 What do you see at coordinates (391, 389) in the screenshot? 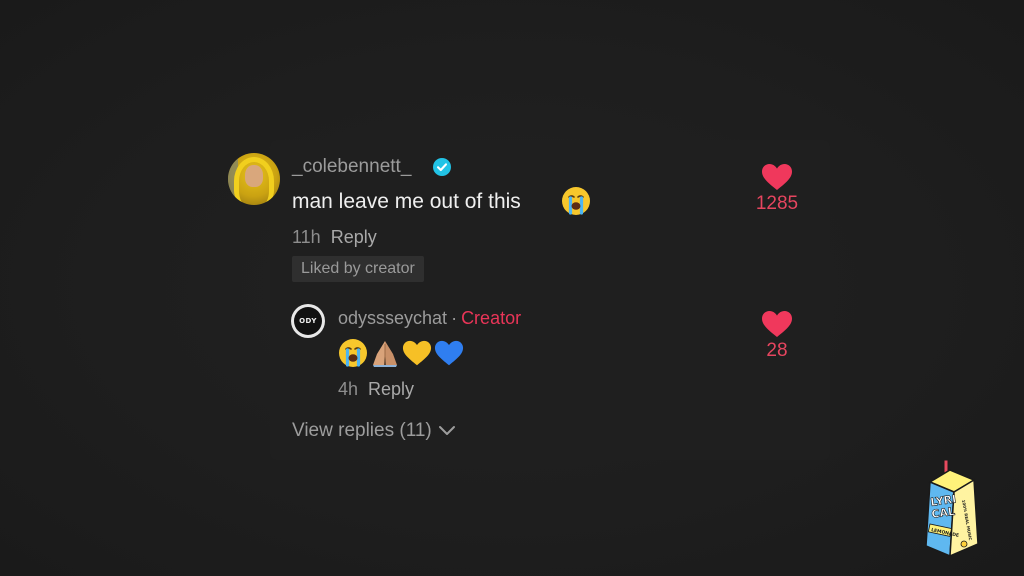
I see `reply-reply-button: Reply` at bounding box center [391, 389].